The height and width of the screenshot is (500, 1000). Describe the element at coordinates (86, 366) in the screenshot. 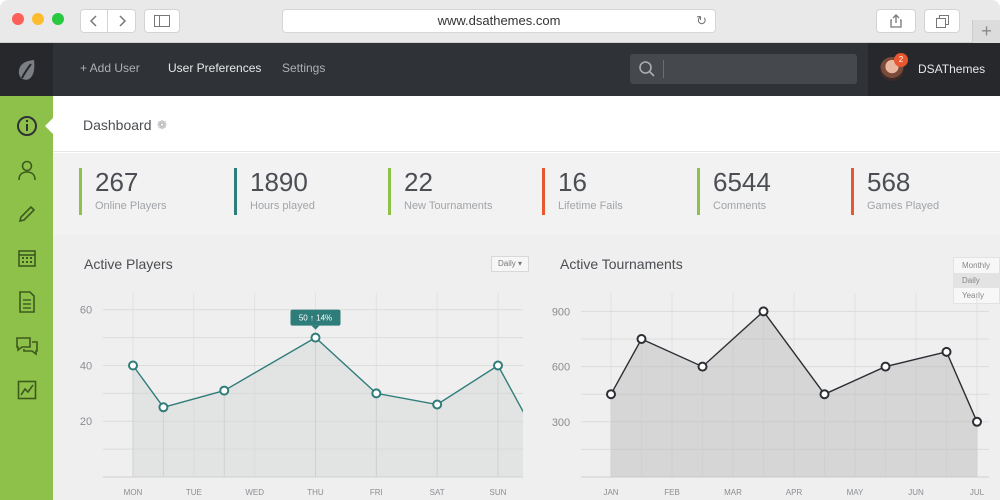

I see `y-tick-label: 40` at that location.